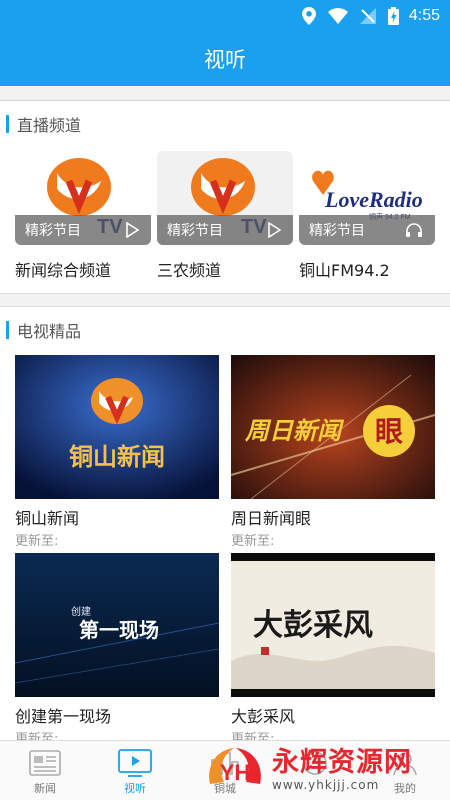  What do you see at coordinates (337, 16) in the screenshot?
I see `wifi-icon` at bounding box center [337, 16].